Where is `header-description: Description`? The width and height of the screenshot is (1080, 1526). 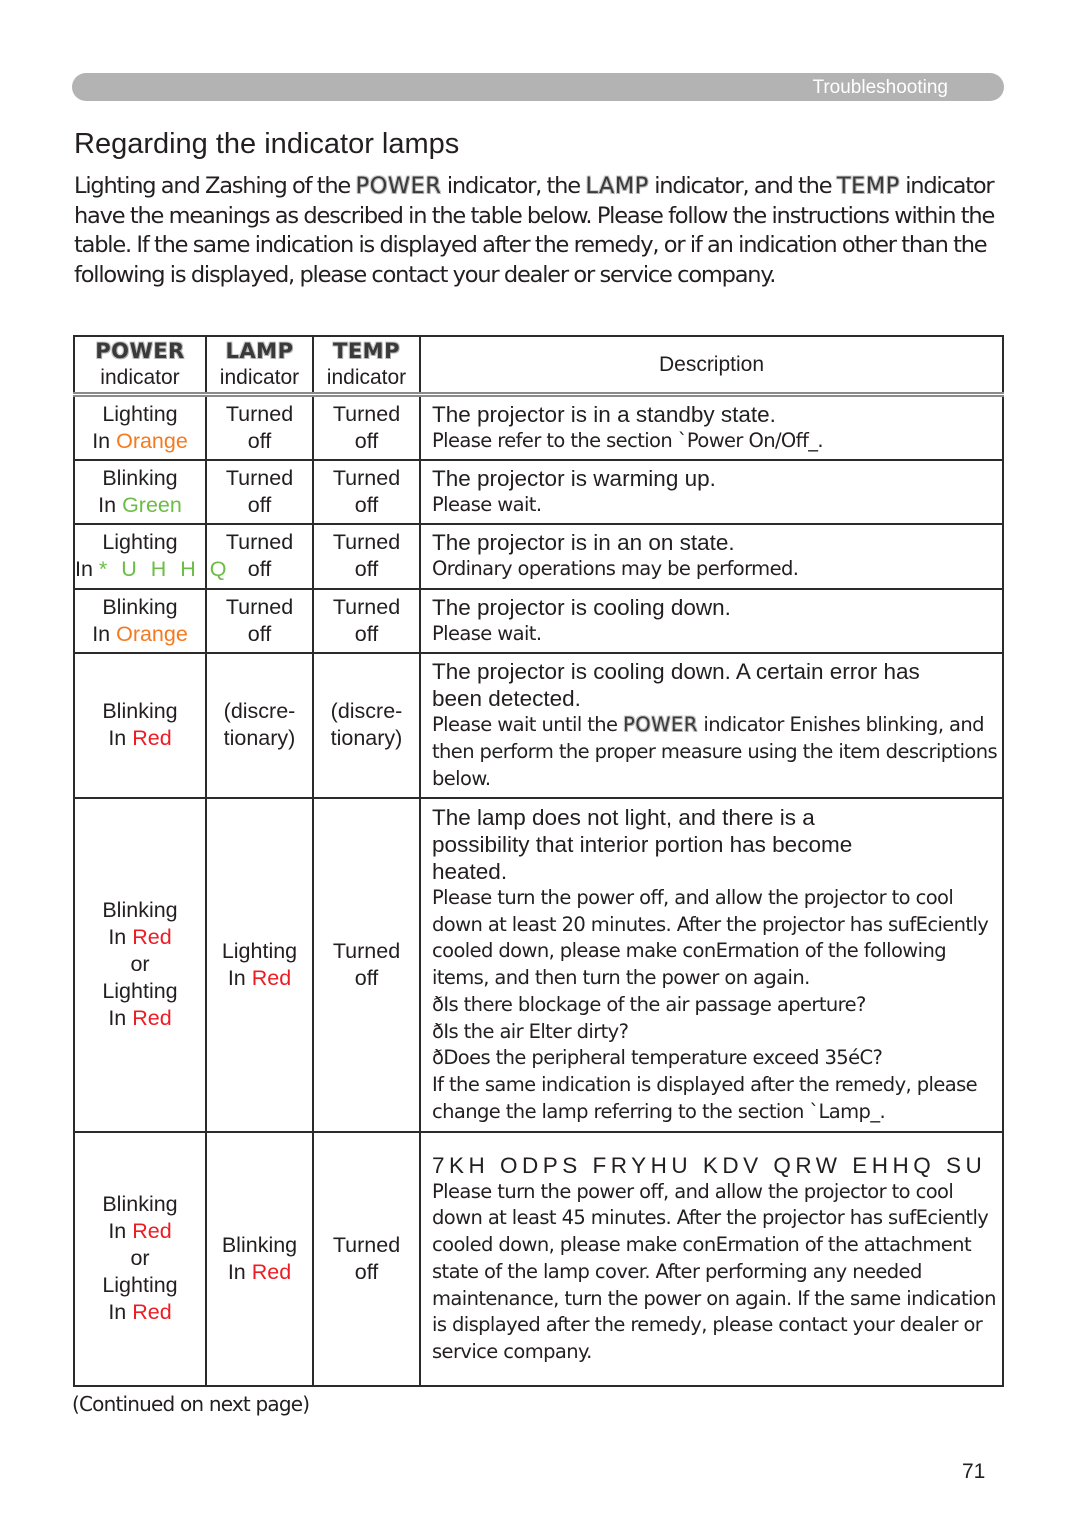
header-description: Description is located at coordinates (711, 365).